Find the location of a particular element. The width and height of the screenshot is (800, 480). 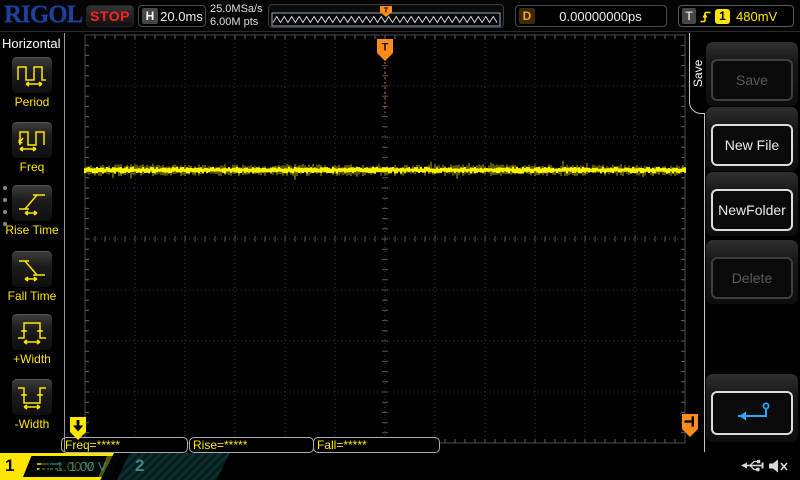

measurement-fall: Fall=***** is located at coordinates (376, 445).